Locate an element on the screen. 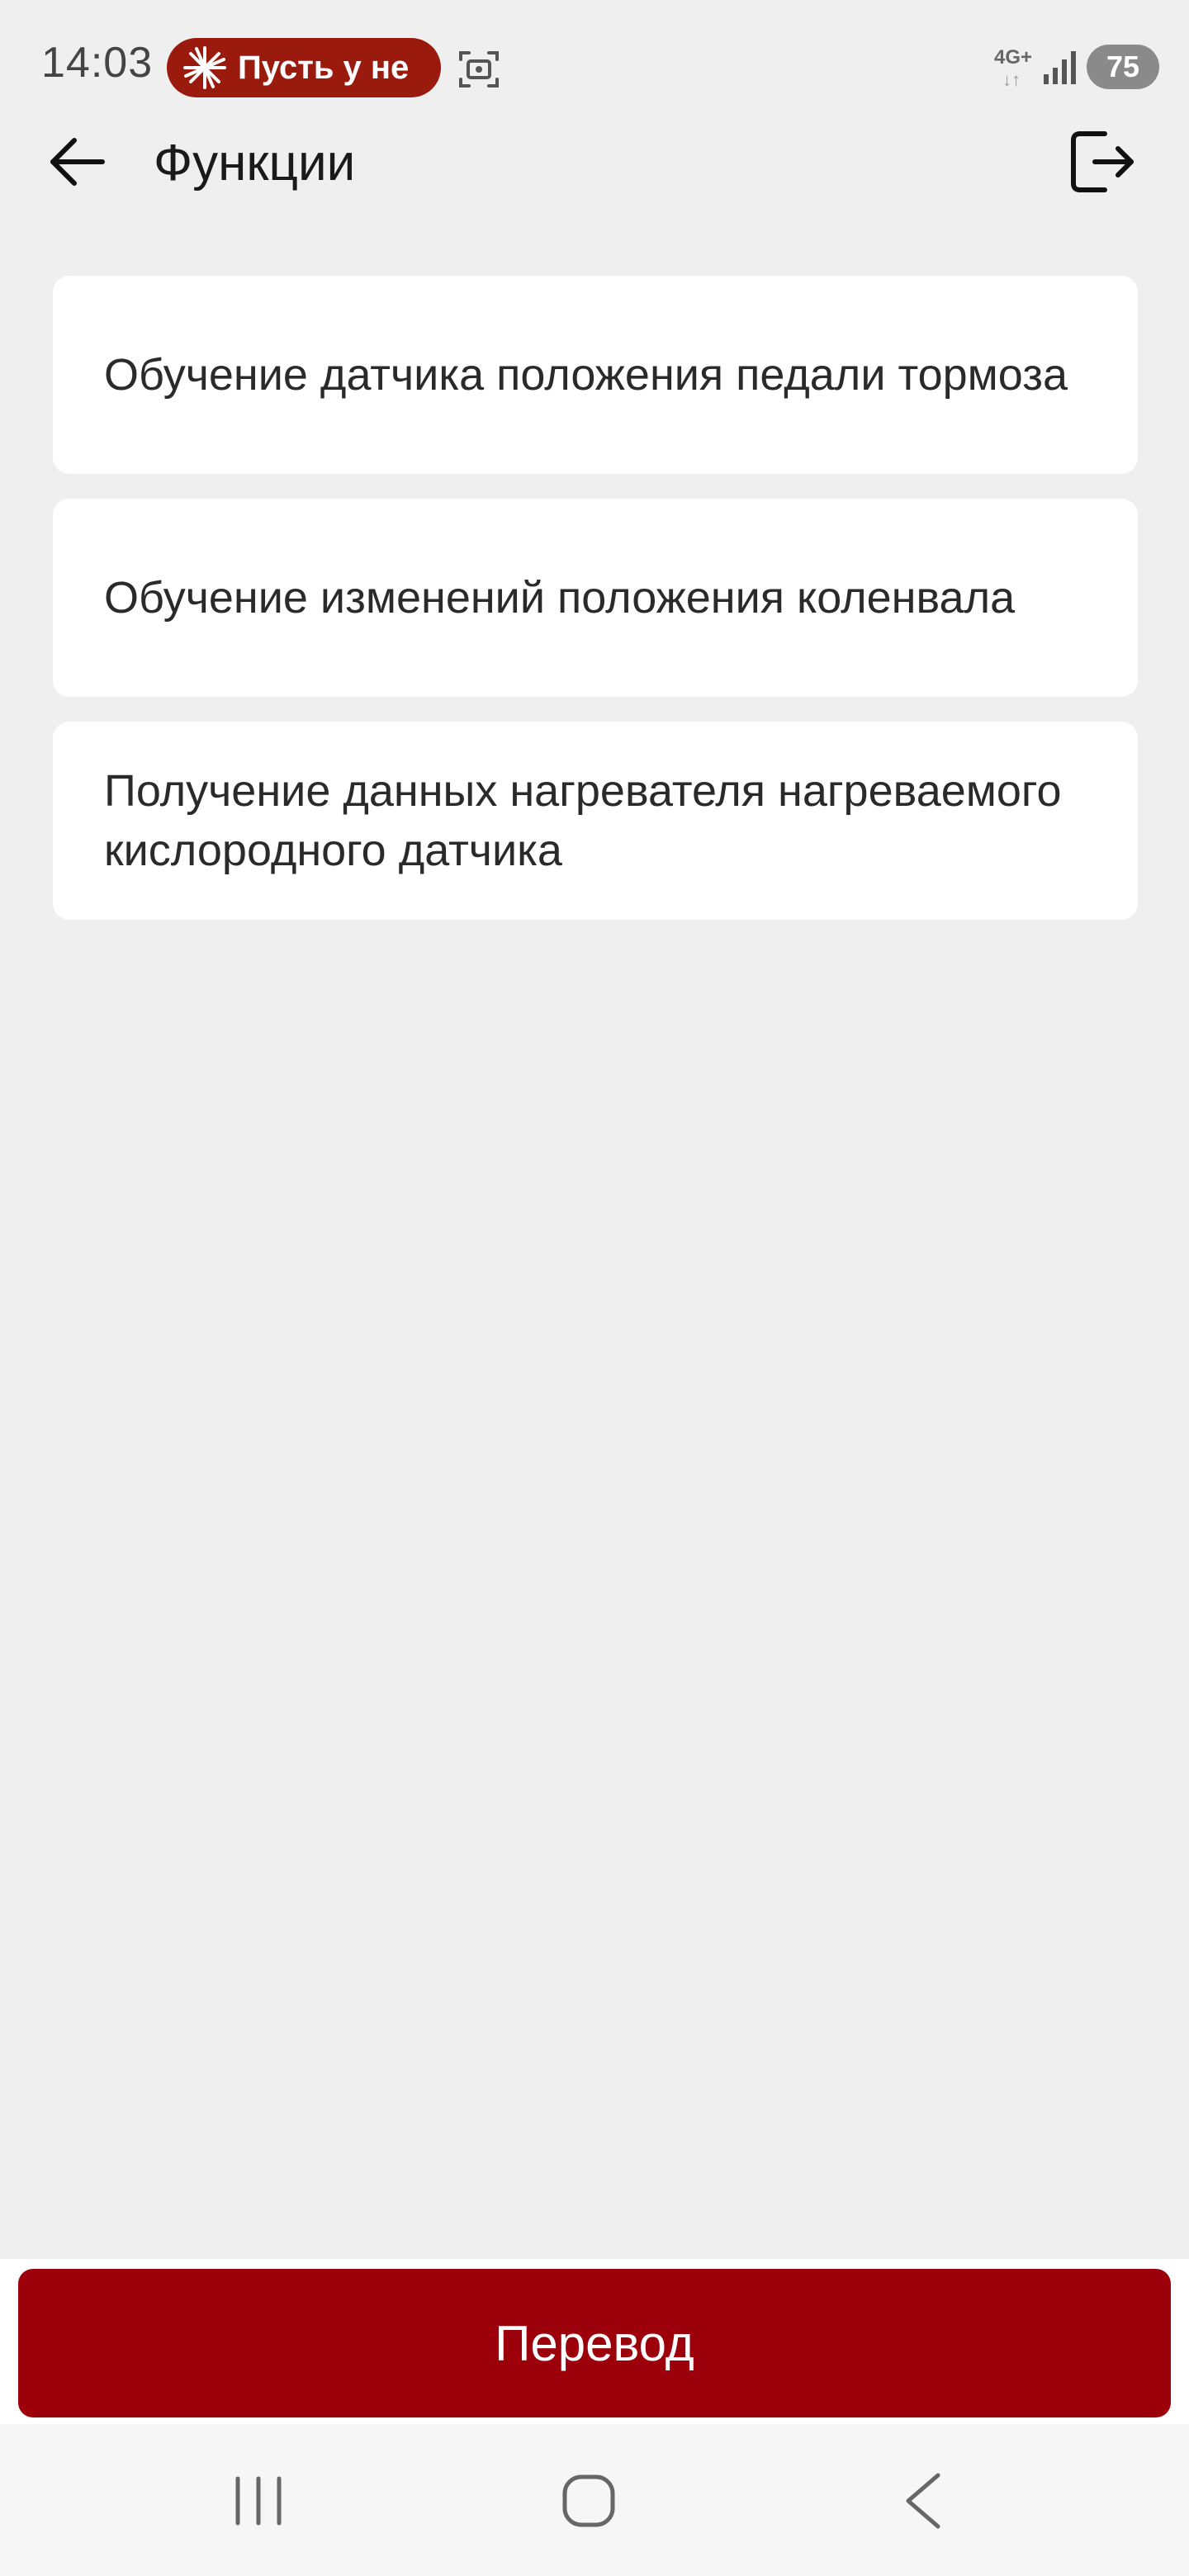 The width and height of the screenshot is (1189, 2576). network-arrows: ↓↑ is located at coordinates (1011, 79).